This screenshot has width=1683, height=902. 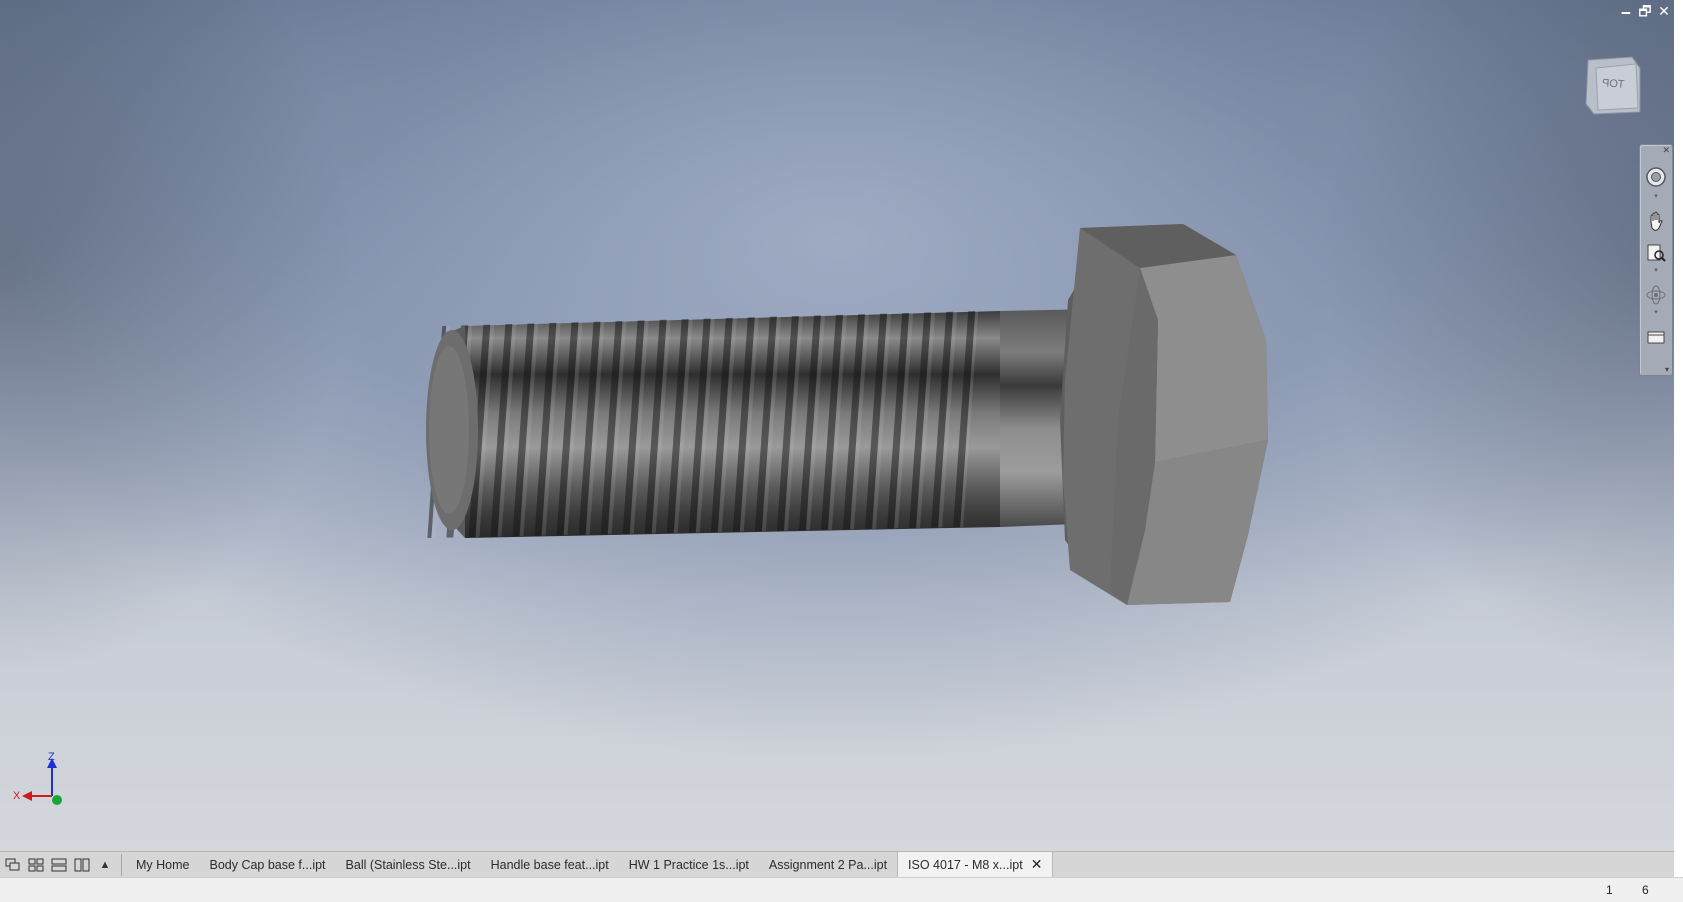 What do you see at coordinates (689, 864) in the screenshot?
I see `tab-hw1-practice: HW 1 Practice 1s...ipt` at bounding box center [689, 864].